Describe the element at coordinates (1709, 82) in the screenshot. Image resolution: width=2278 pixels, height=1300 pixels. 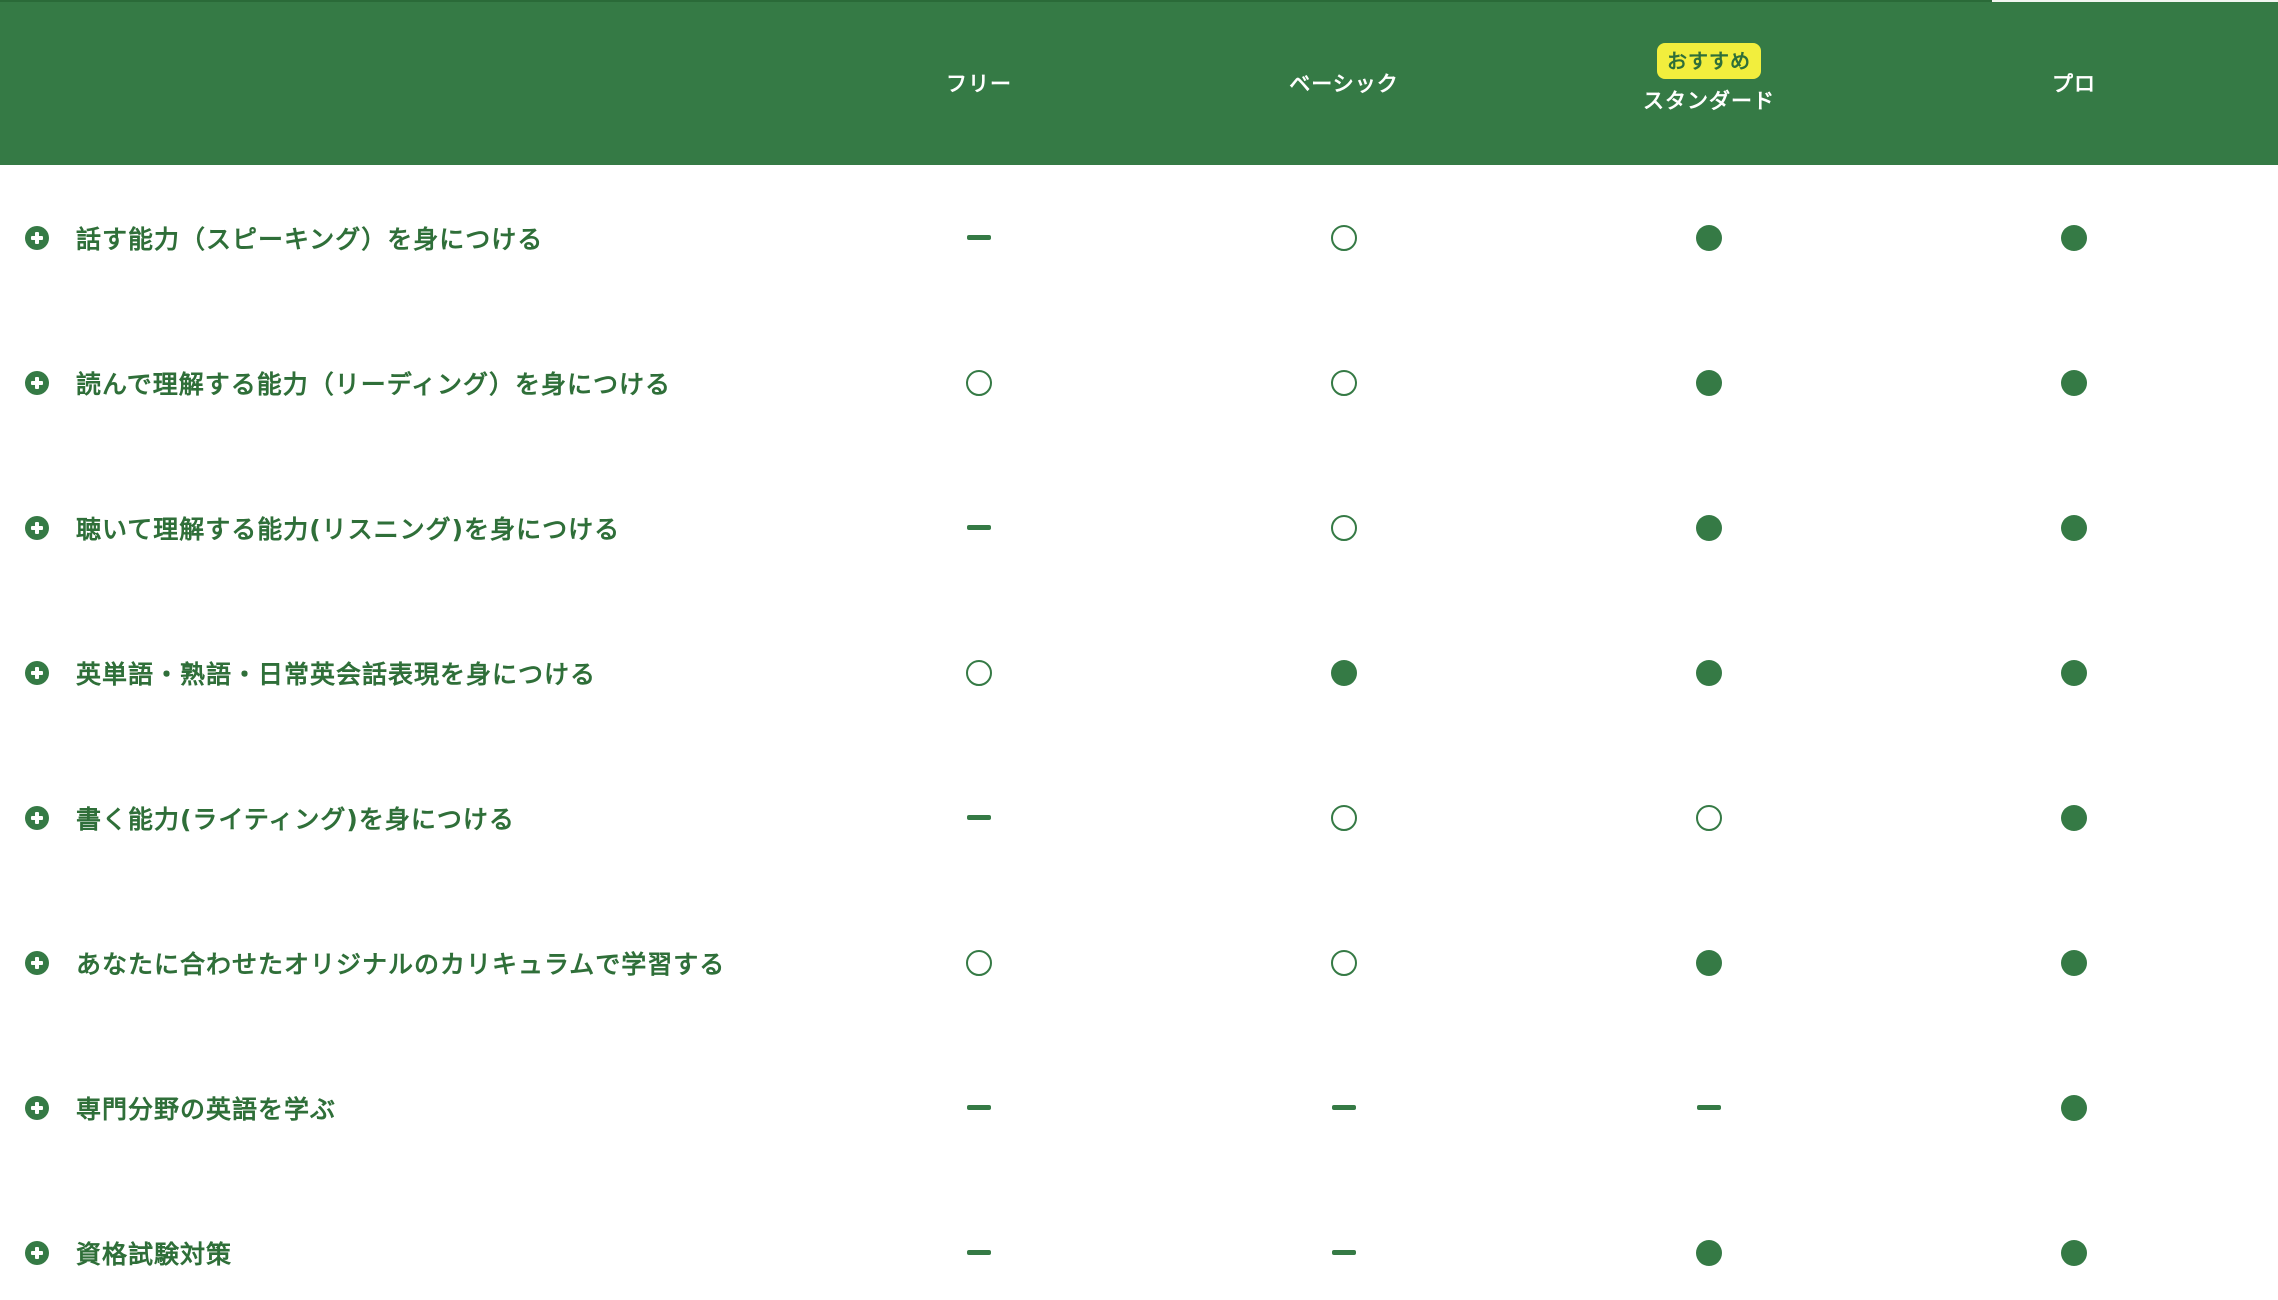
I see `plan-column-standard: おすすめ スタンダード` at that location.